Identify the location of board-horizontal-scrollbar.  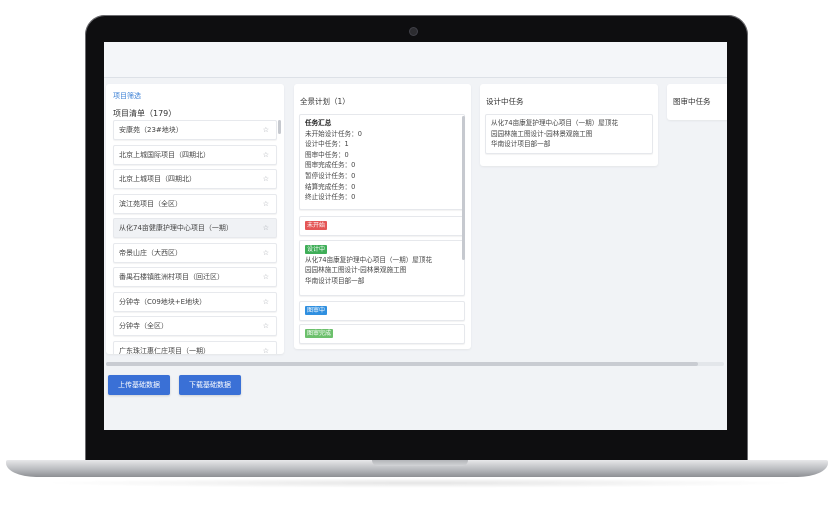
(415, 364).